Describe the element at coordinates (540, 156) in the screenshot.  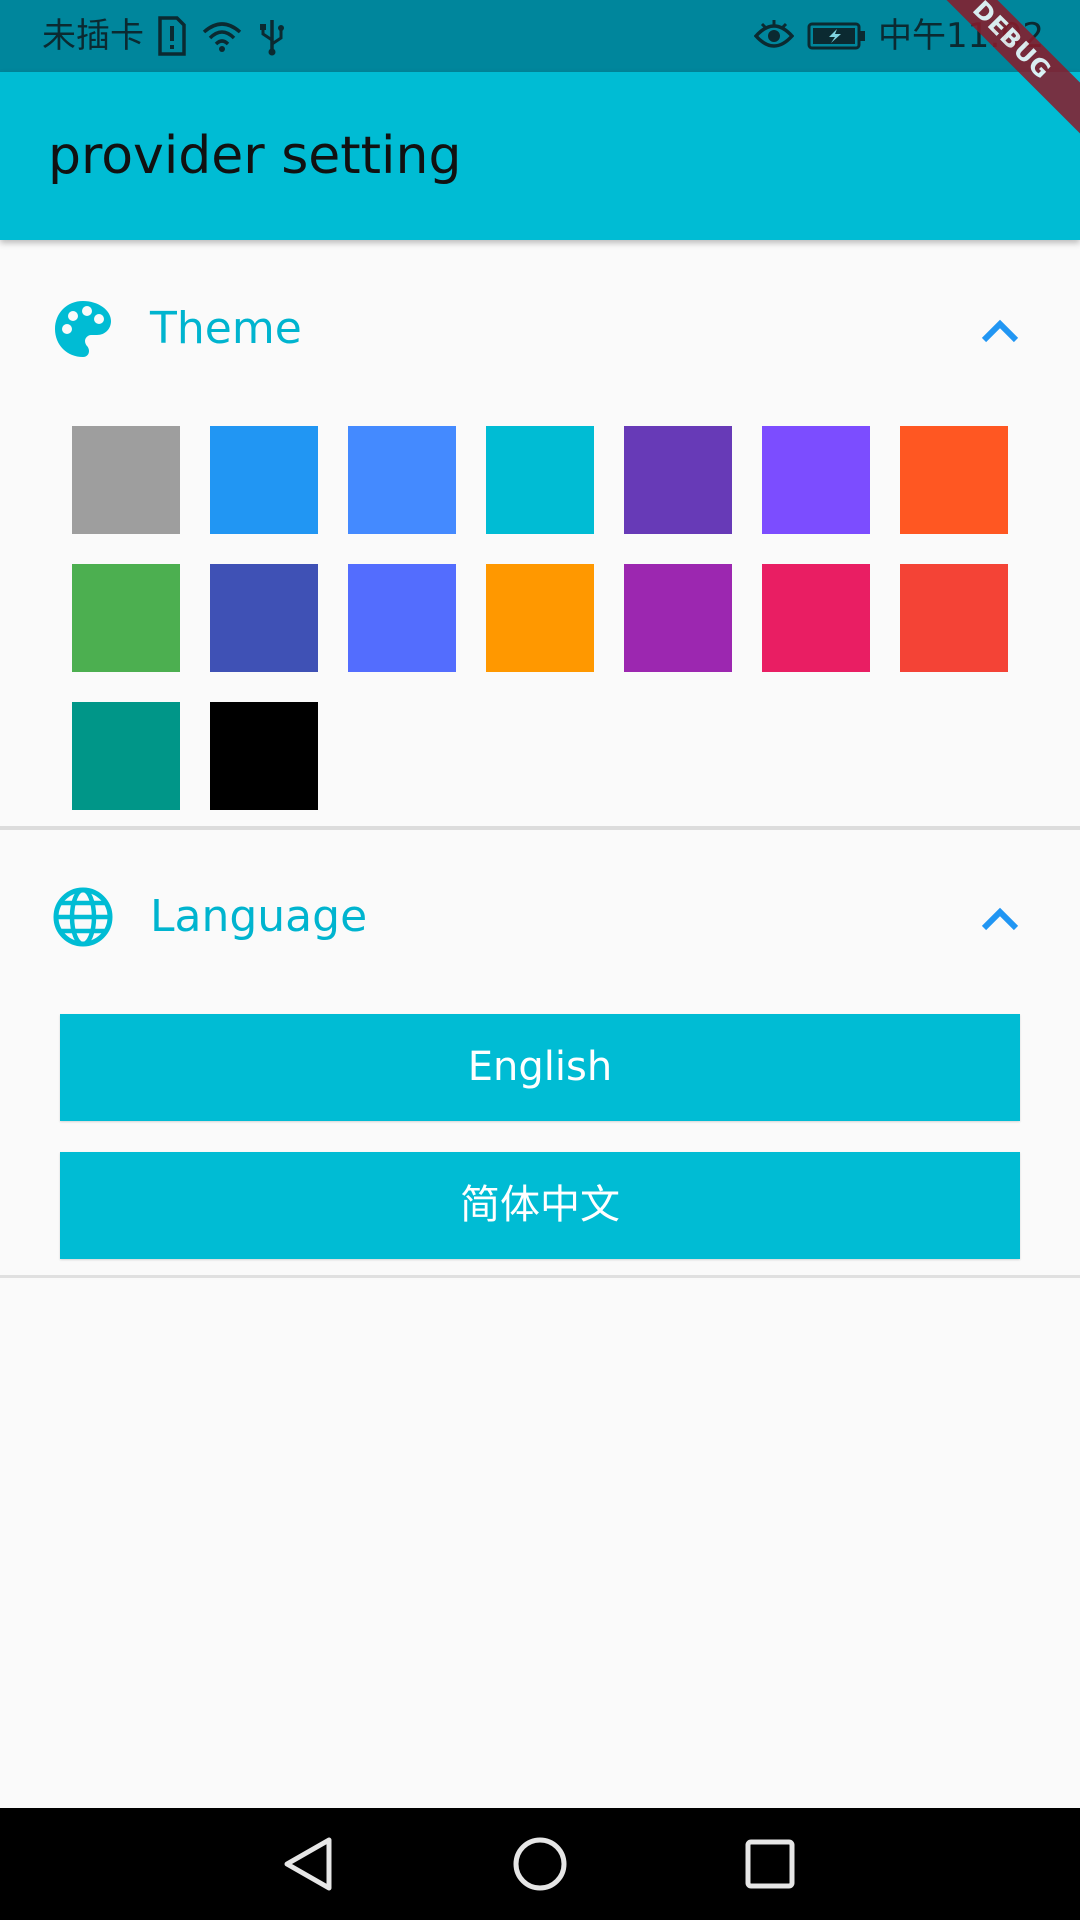
I see `app-bar: provider setting` at that location.